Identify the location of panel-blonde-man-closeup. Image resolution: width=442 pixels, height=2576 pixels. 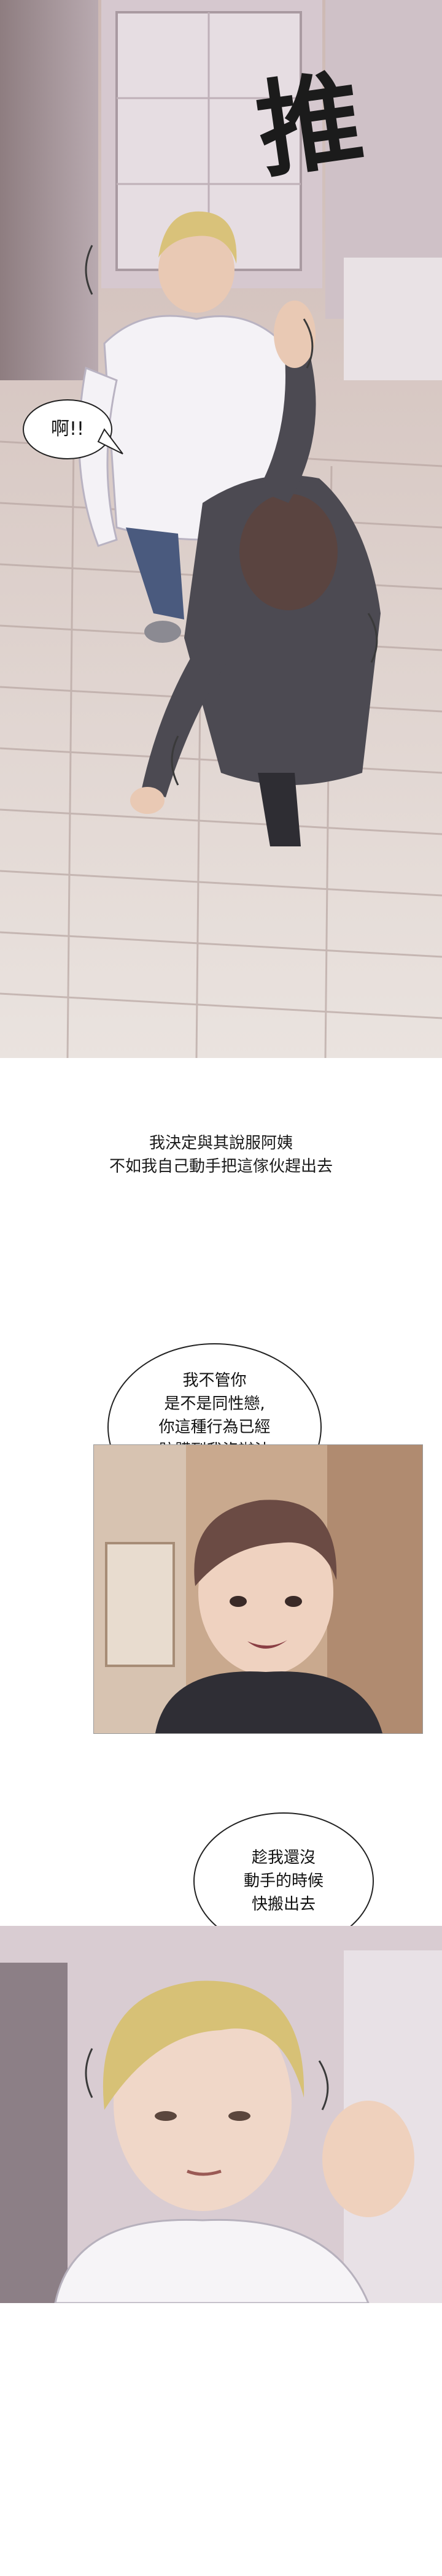
(221, 2114).